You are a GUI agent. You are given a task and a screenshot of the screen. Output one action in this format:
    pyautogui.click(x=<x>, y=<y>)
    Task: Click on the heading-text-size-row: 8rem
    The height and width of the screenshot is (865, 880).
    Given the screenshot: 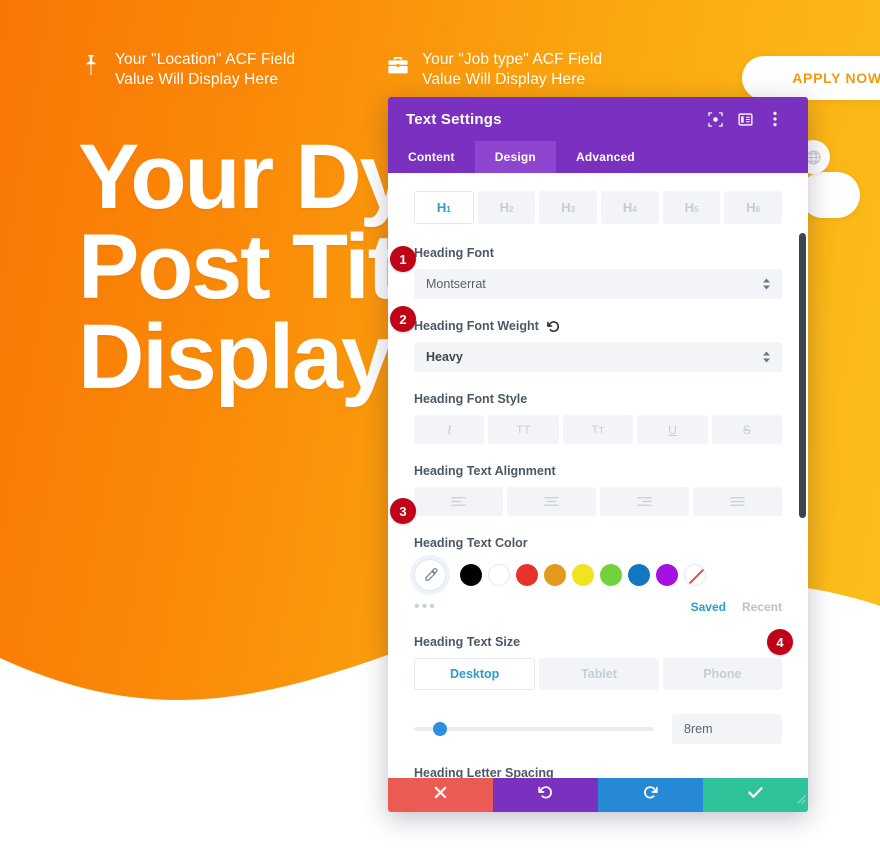 What is the action you would take?
    pyautogui.click(x=598, y=729)
    